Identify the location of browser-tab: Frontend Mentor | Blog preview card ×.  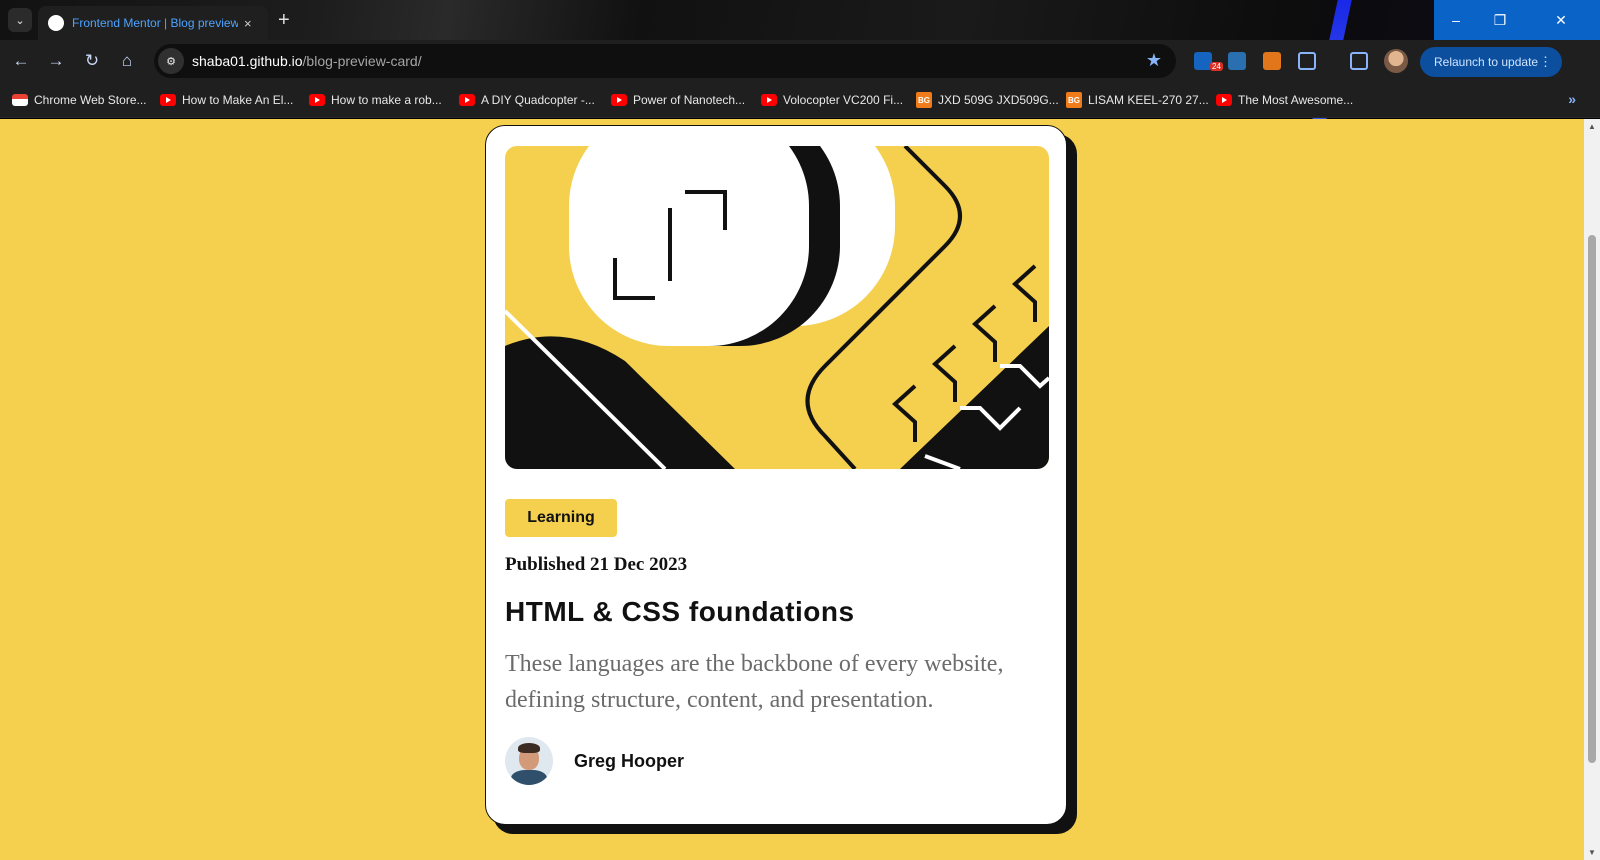
(153, 23).